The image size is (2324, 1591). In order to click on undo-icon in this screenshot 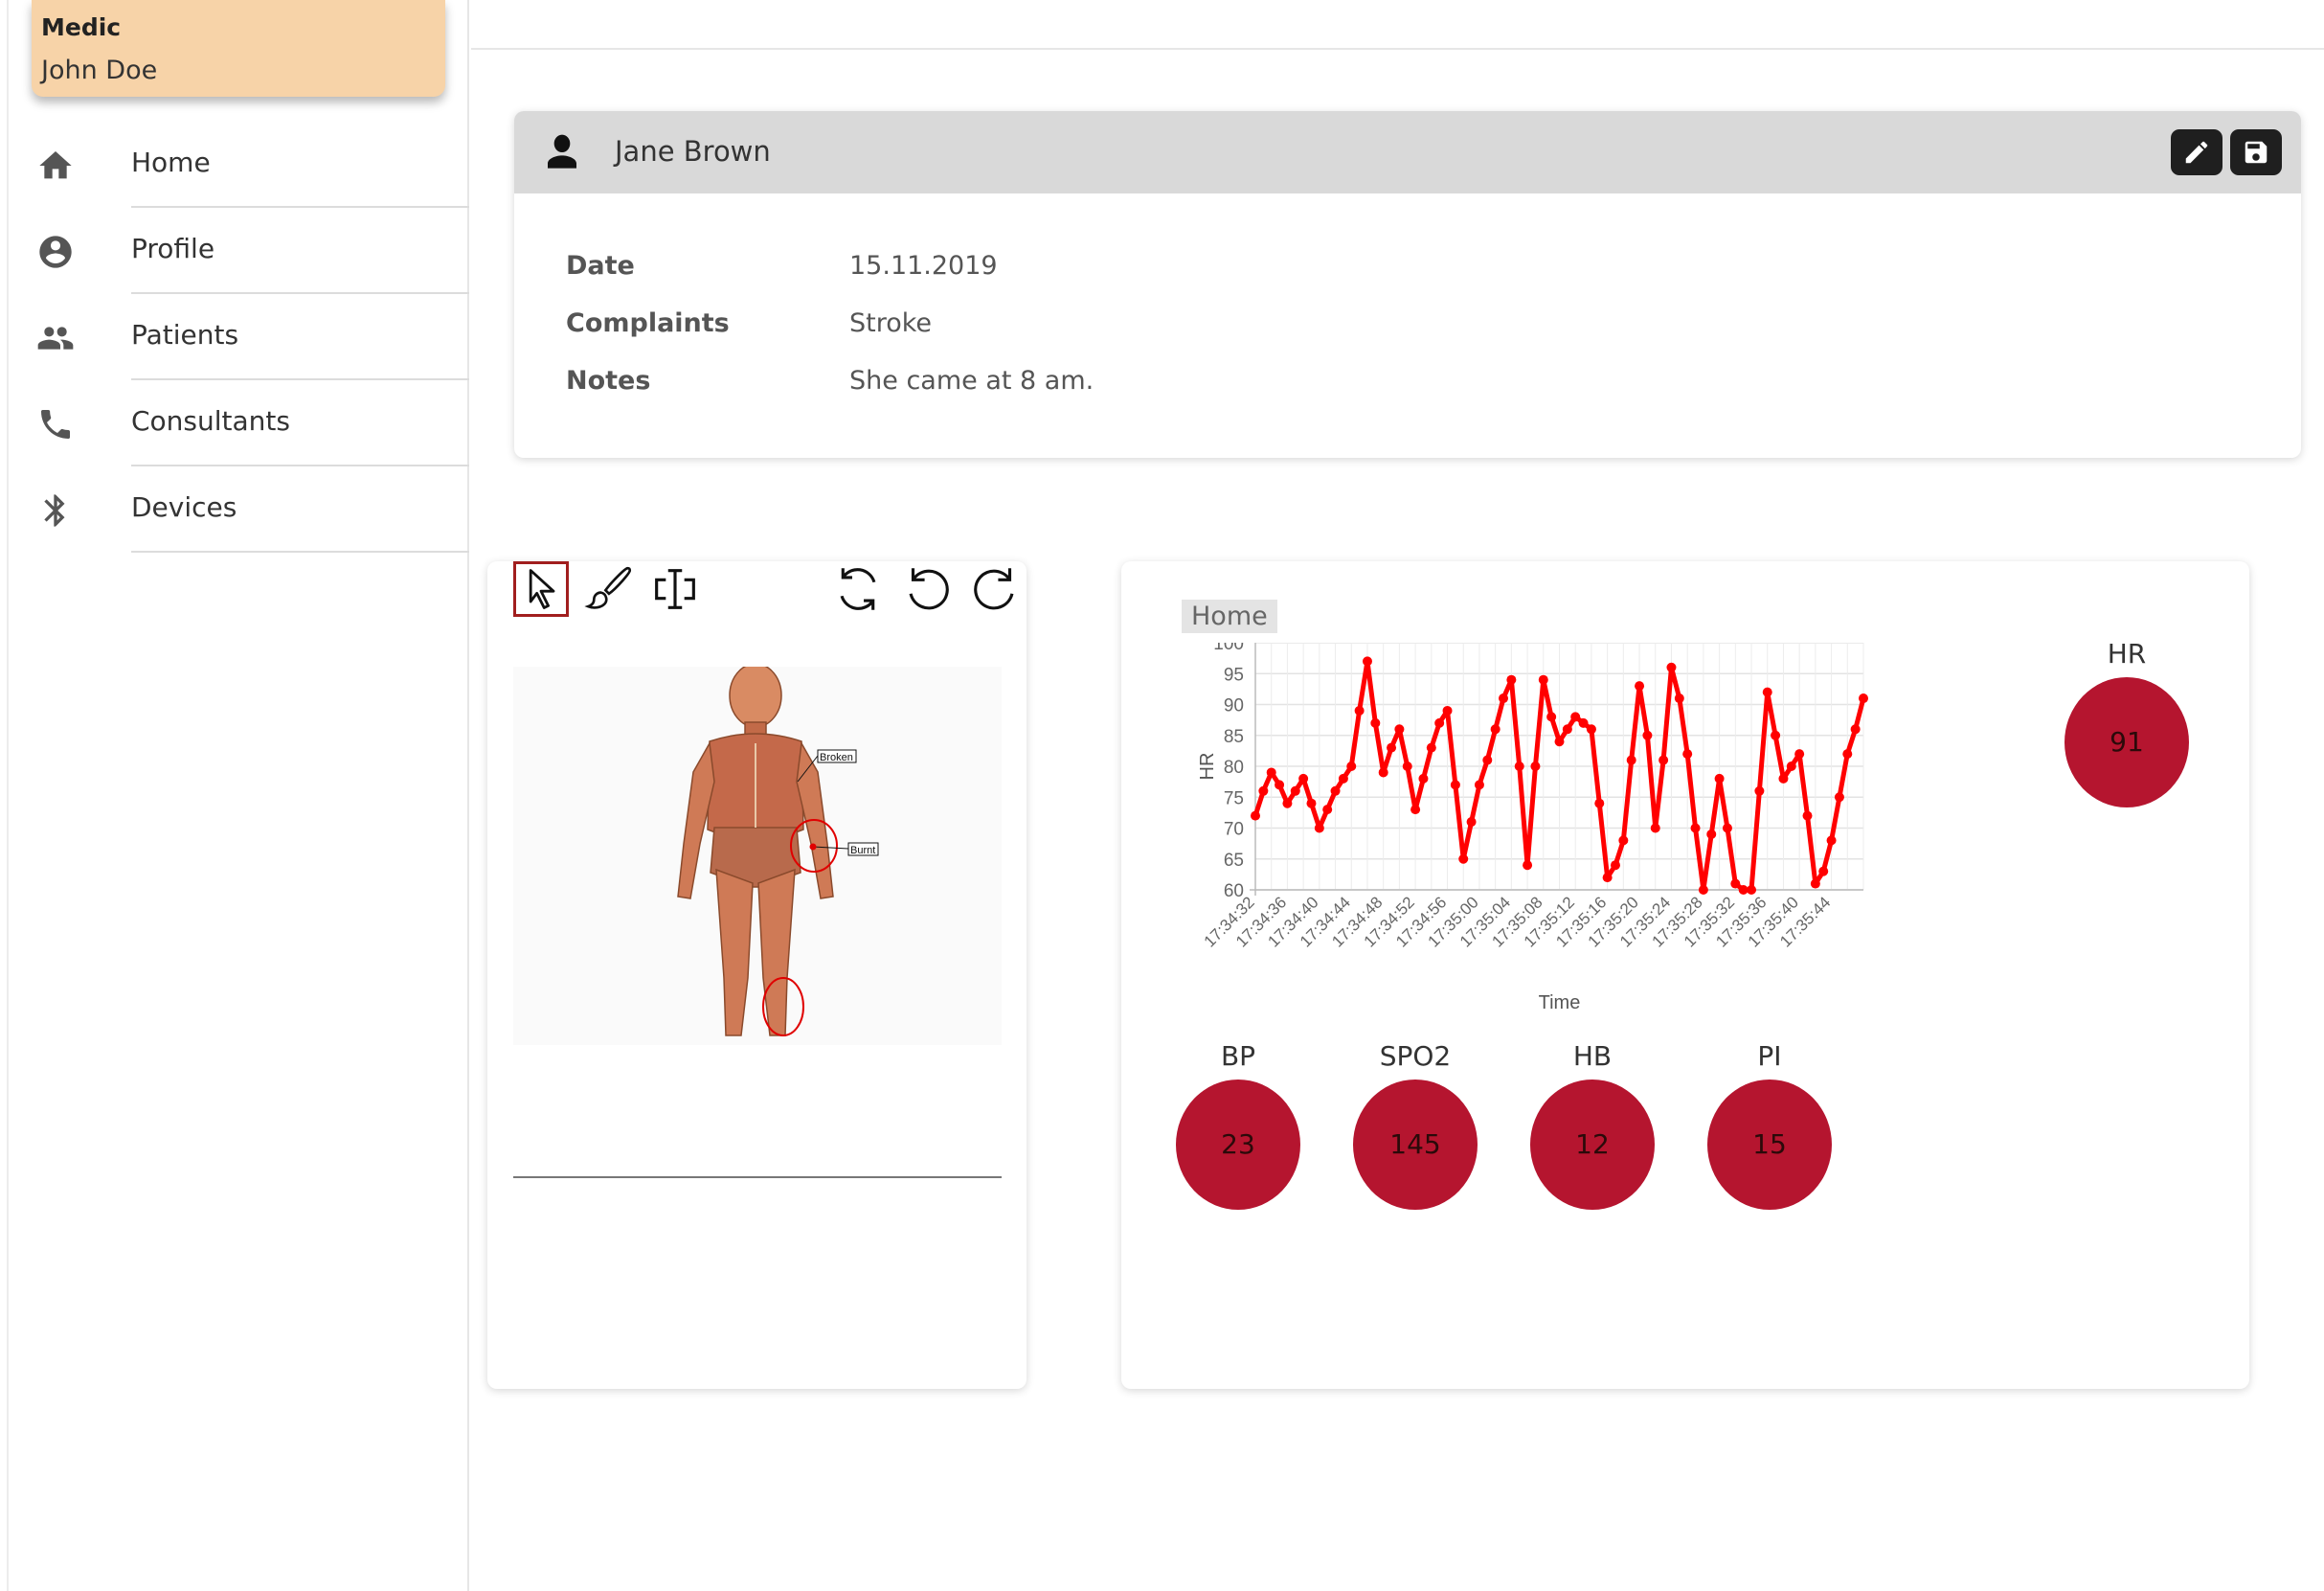, I will do `click(929, 589)`.